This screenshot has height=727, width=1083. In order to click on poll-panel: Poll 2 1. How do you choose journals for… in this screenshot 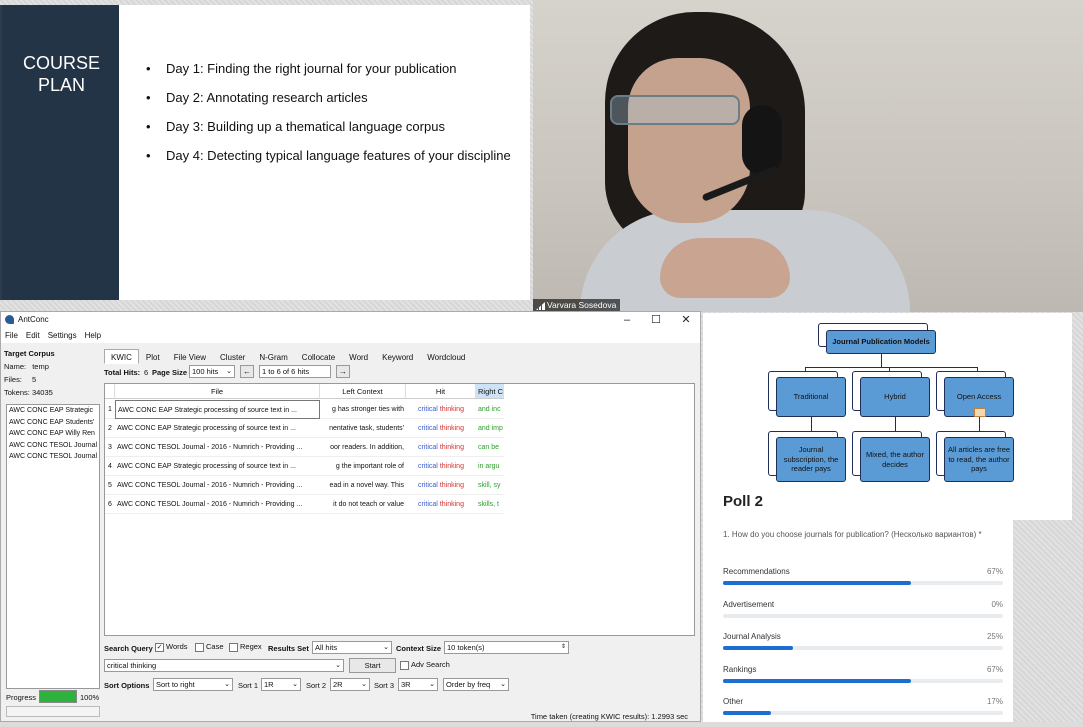, I will do `click(858, 604)`.